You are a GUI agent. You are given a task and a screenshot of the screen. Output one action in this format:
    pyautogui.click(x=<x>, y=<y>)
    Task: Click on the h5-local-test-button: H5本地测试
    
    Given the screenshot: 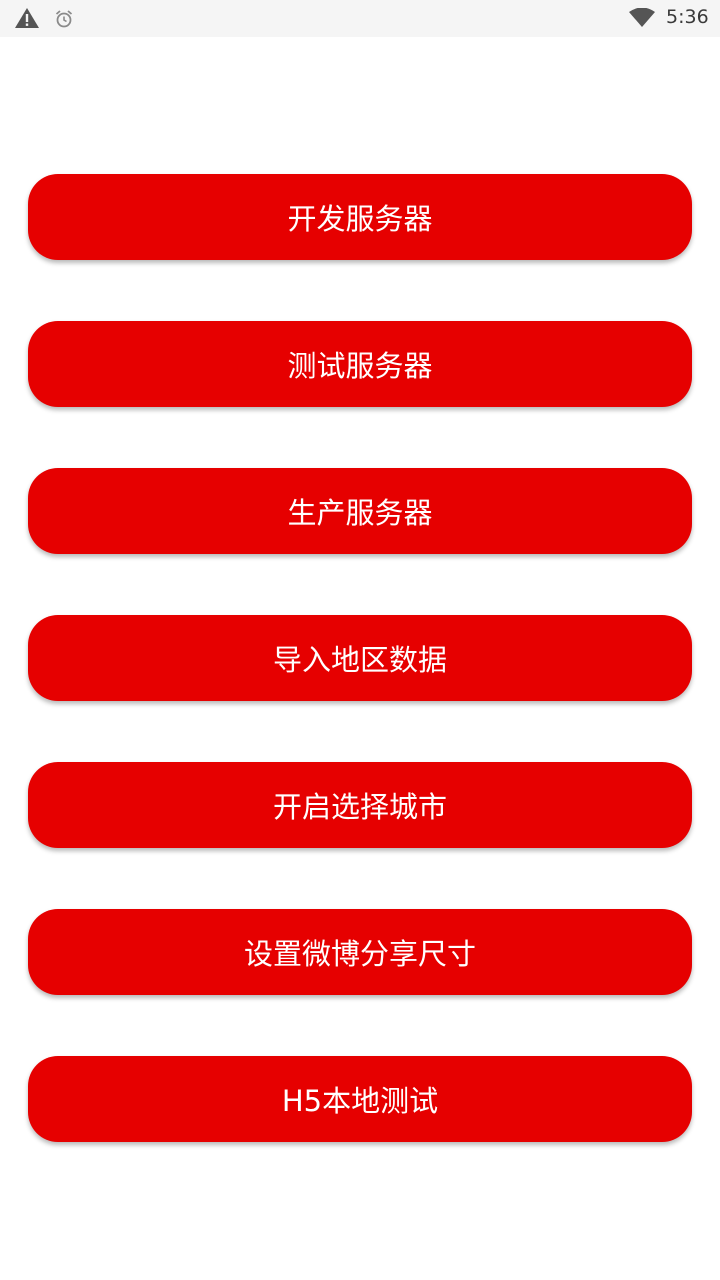 What is the action you would take?
    pyautogui.click(x=360, y=1099)
    